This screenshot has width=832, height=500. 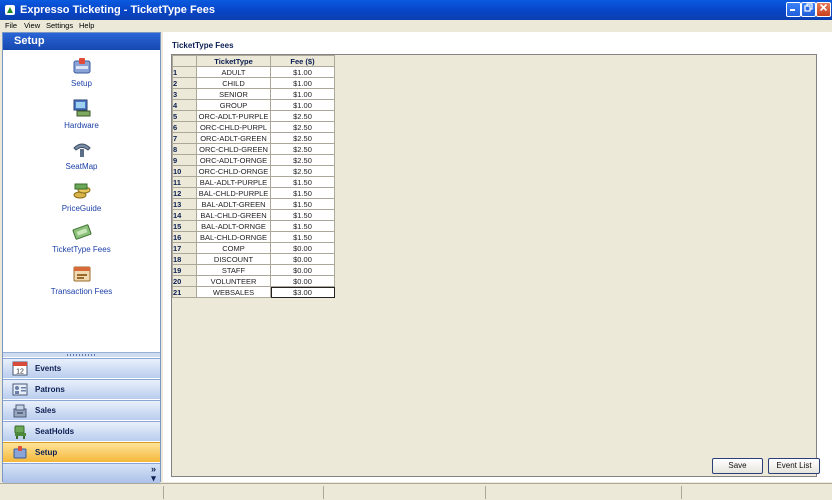 I want to click on minimize-button, so click(x=793, y=9).